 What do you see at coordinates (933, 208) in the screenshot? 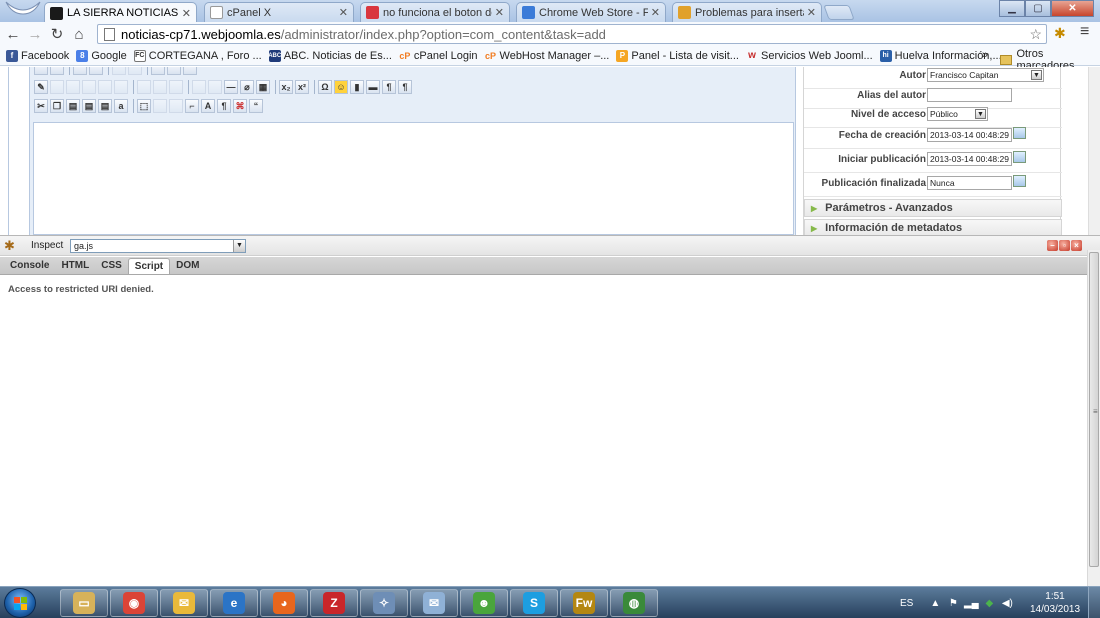
I see `advanced-params-toggle: ▶ Parámetros - Avanzados` at bounding box center [933, 208].